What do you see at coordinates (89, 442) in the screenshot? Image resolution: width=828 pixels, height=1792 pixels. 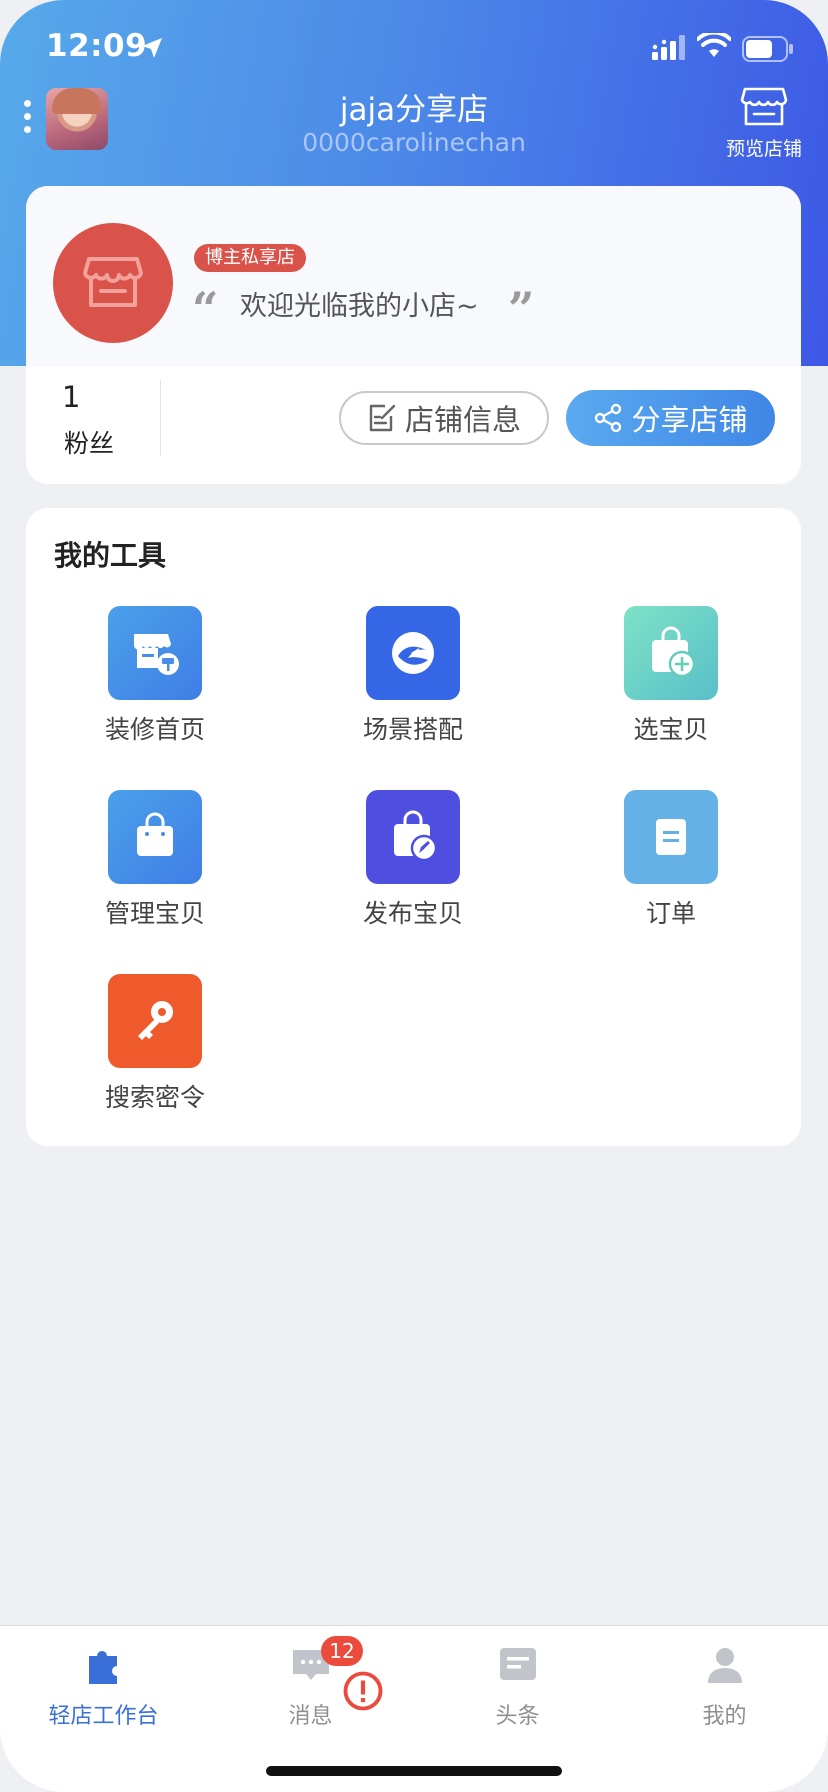 I see `fans-label: 粉丝` at bounding box center [89, 442].